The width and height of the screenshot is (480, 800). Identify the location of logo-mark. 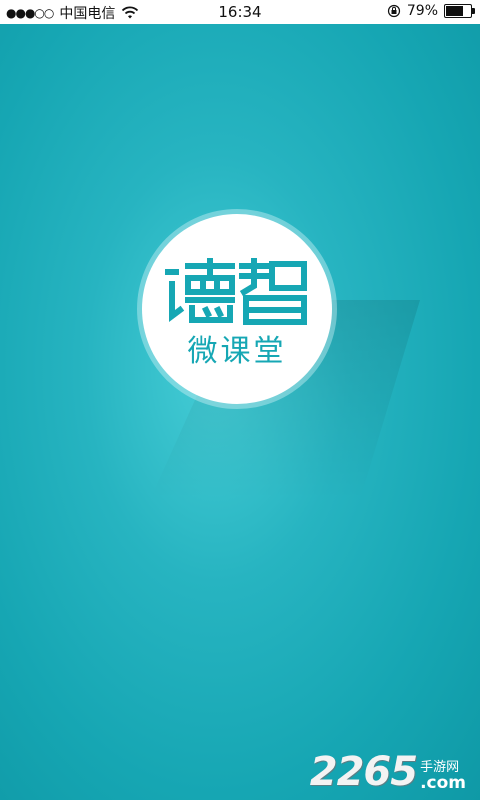
(236, 291).